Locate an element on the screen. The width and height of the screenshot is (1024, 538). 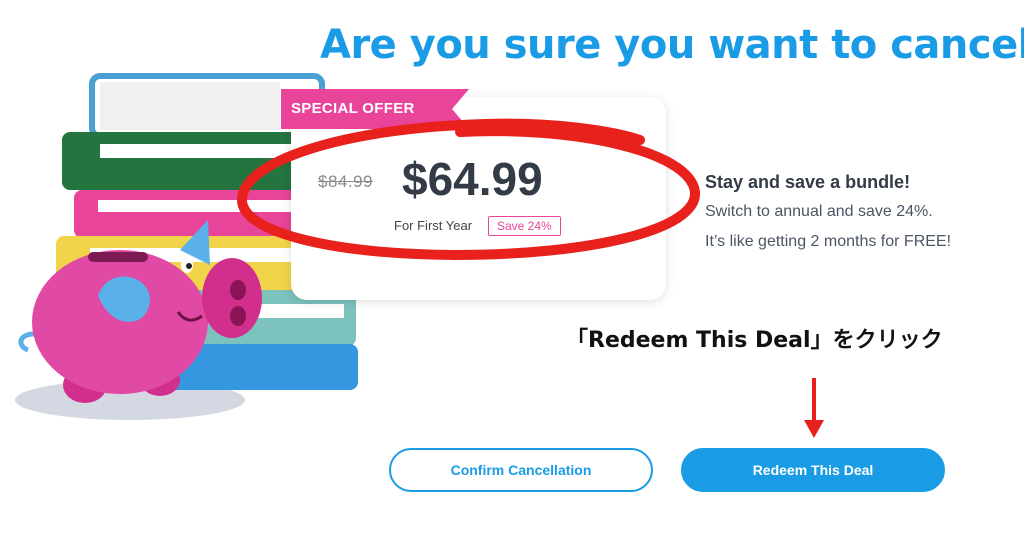
special-offer-ribbon: SPECIAL OFFER is located at coordinates (375, 109).